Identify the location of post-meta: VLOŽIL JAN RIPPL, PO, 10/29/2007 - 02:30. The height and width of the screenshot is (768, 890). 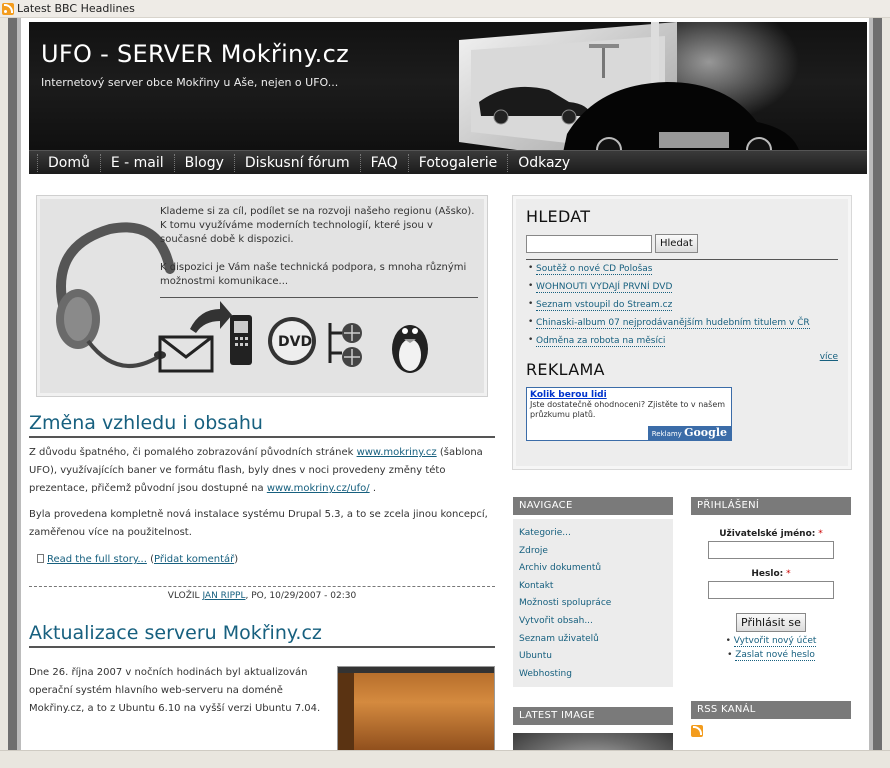
(262, 593).